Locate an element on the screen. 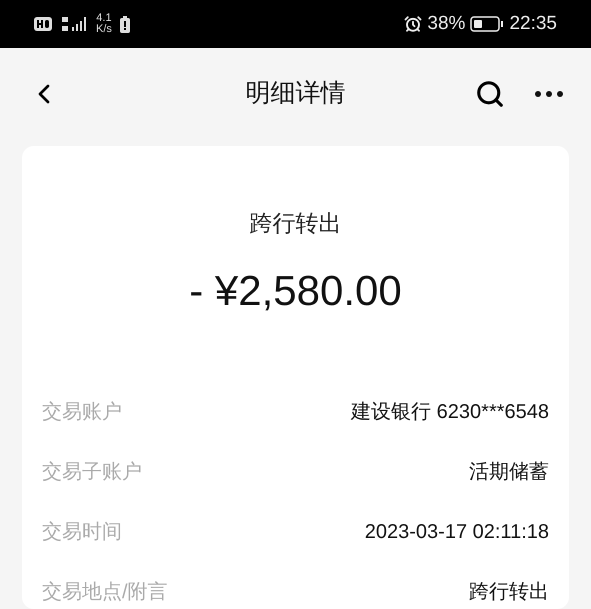 The width and height of the screenshot is (591, 609). alarm-icon is located at coordinates (413, 24).